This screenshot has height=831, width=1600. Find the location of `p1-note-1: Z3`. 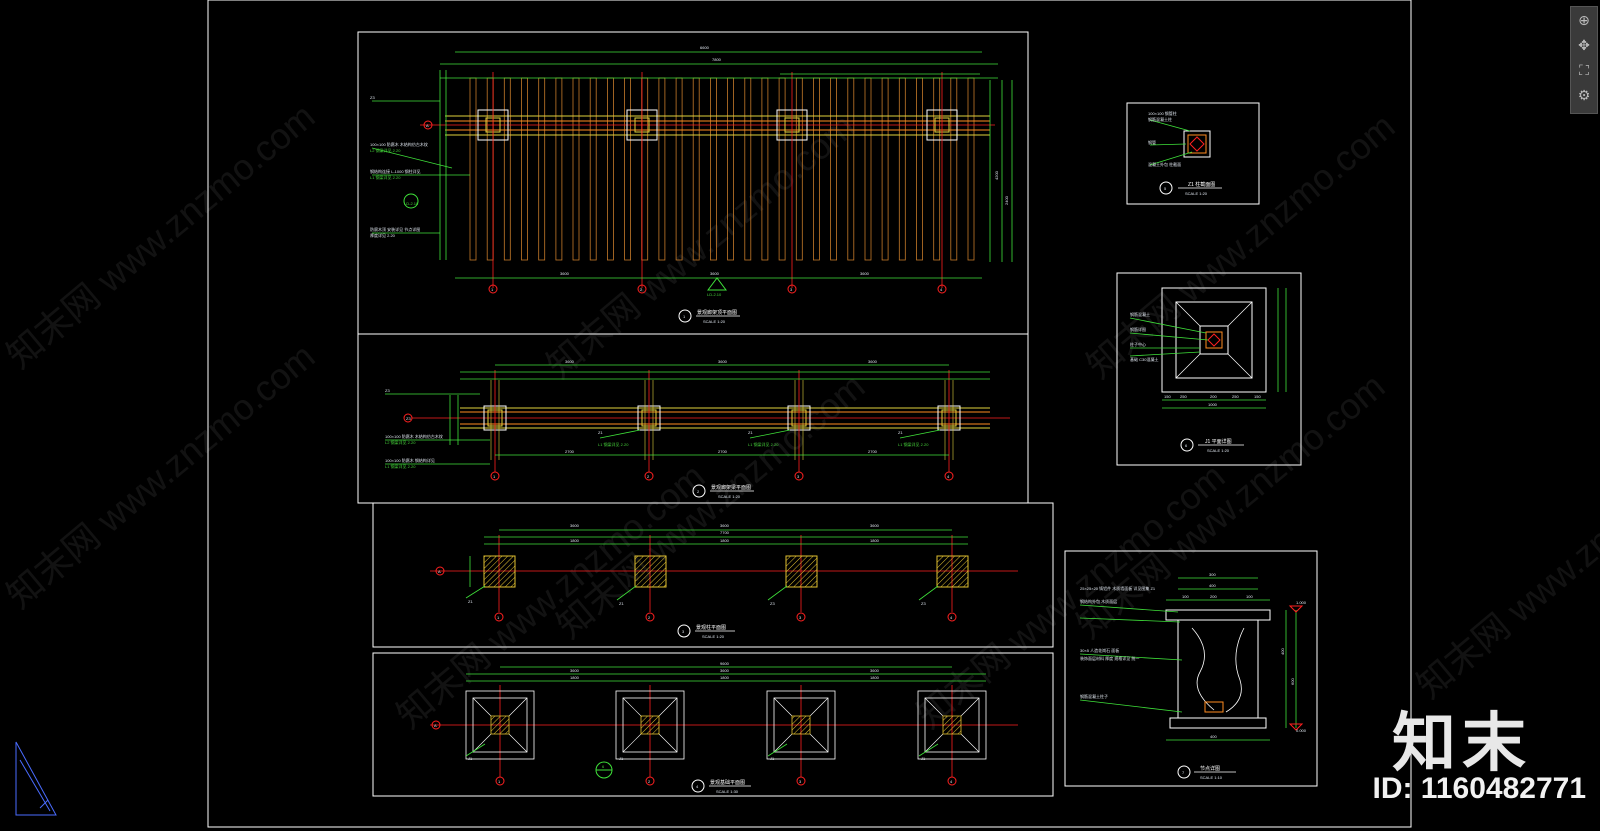

p1-note-1: Z3 is located at coordinates (372, 97).